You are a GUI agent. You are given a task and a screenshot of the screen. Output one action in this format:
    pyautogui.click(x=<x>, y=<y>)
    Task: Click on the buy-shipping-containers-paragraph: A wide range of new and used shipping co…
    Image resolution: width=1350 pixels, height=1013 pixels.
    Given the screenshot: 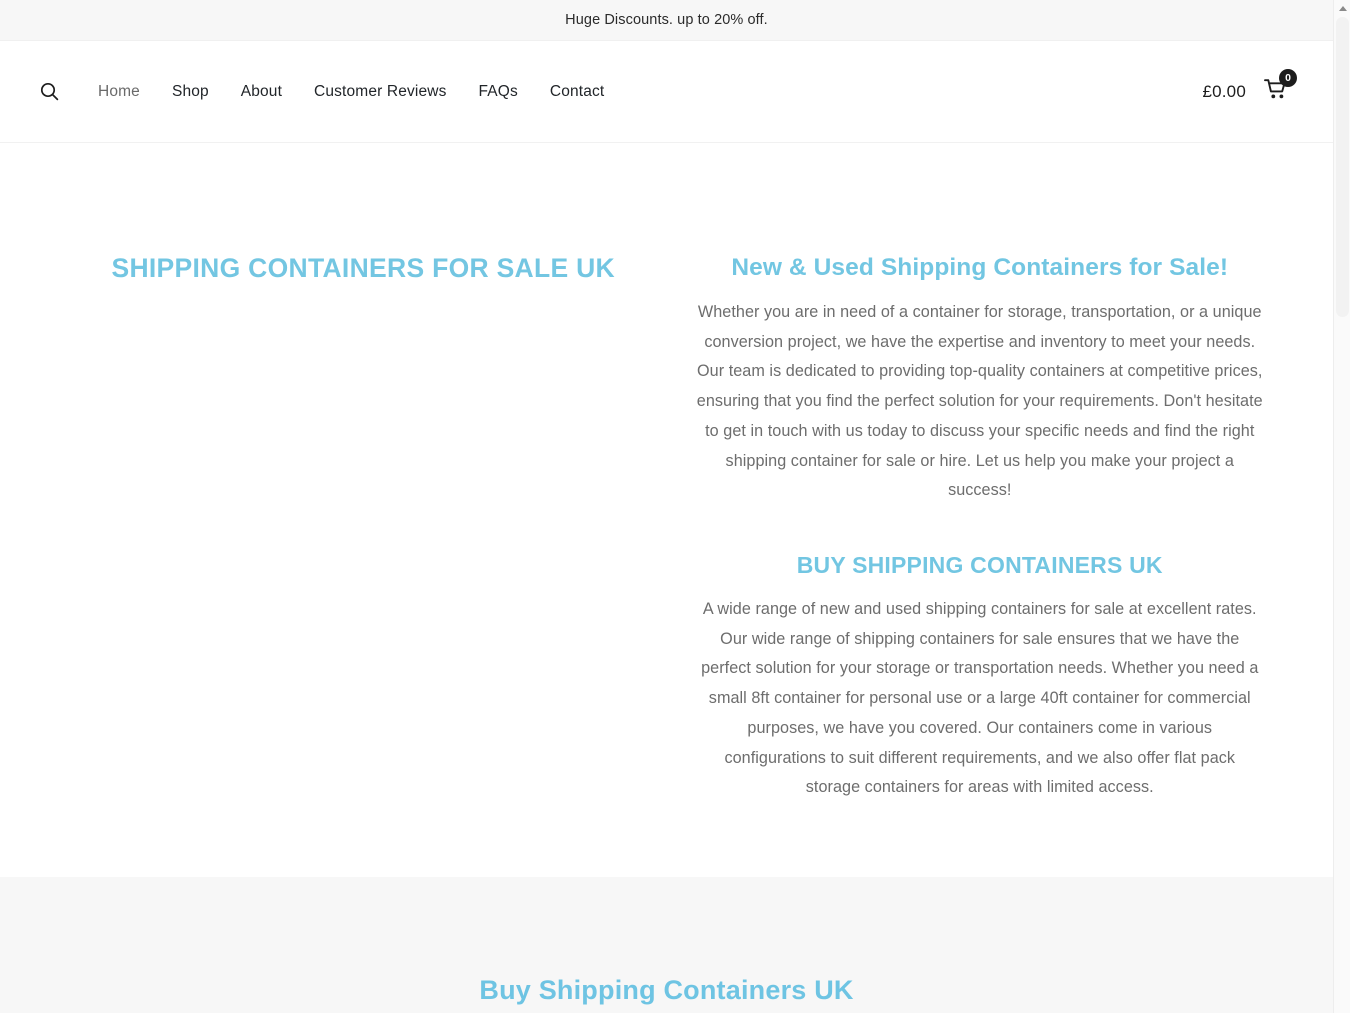 What is the action you would take?
    pyautogui.click(x=980, y=698)
    